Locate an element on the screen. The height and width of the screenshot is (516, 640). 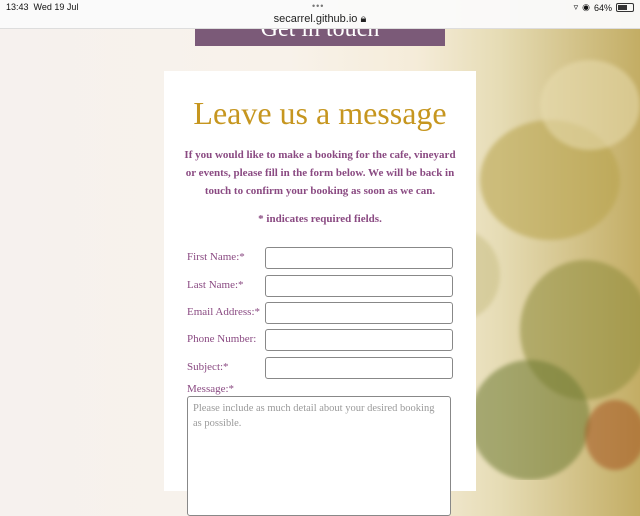
address-bar: secarrel.github.io 🔒︎ is located at coordinates (320, 19).